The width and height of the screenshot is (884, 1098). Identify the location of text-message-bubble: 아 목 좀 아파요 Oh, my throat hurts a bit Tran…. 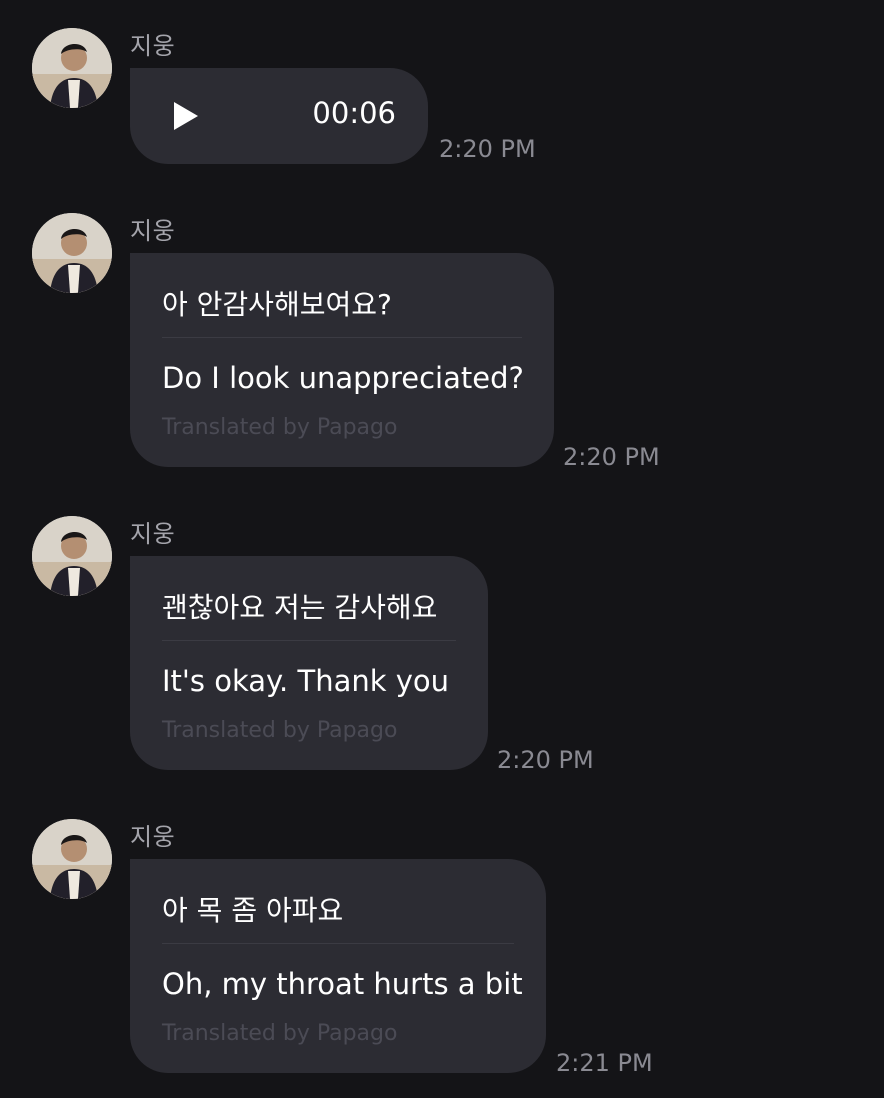
(338, 966).